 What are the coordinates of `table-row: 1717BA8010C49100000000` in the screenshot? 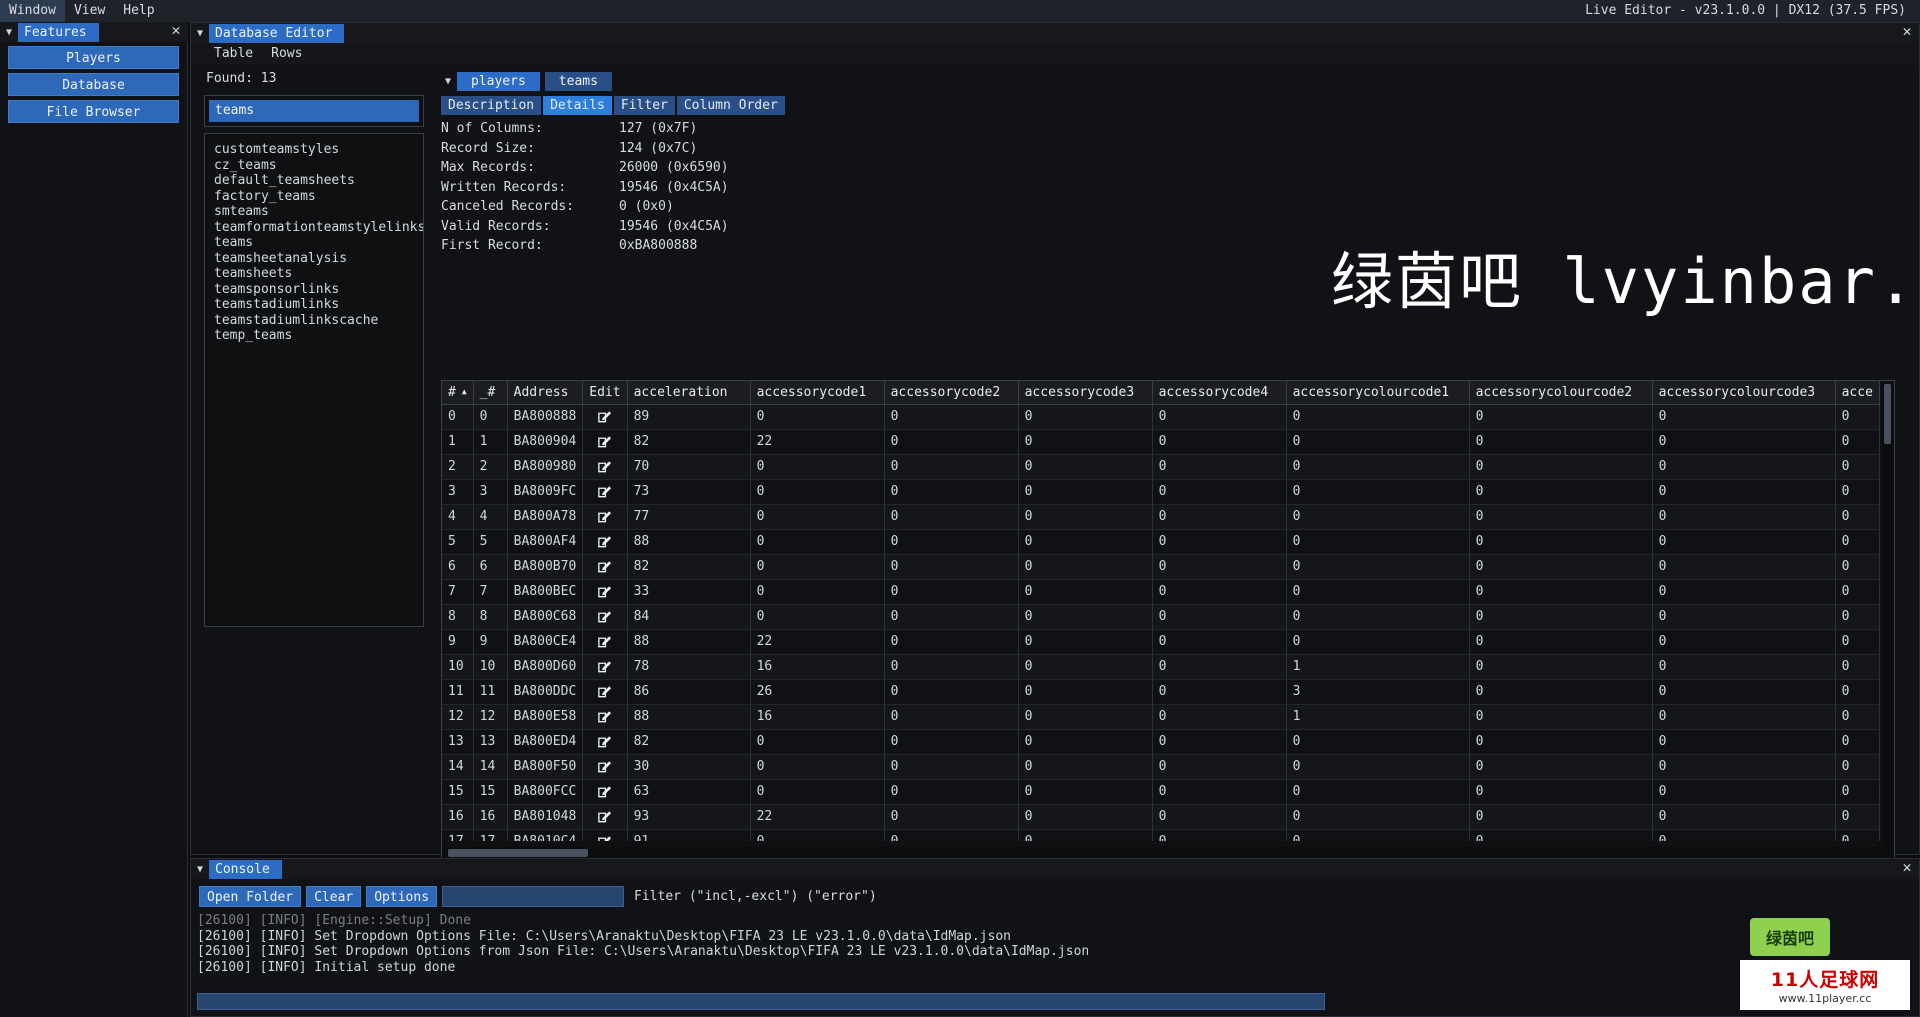 It's located at (1161, 835).